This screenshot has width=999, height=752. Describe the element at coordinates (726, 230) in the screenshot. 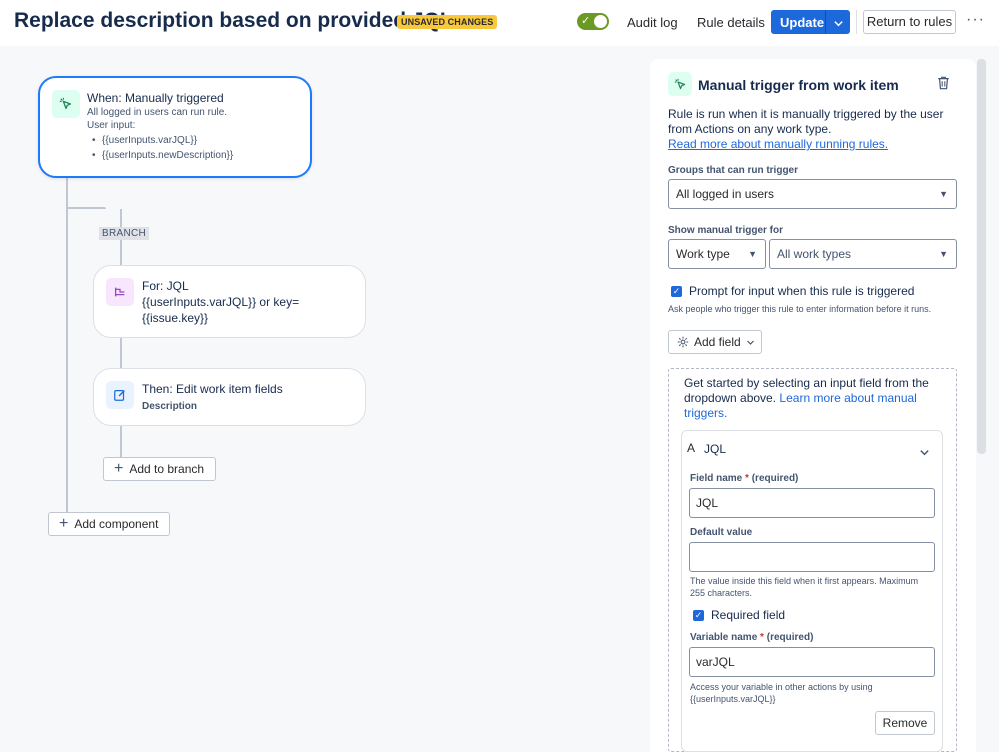

I see `show-for-label: Show manual trigger for` at that location.